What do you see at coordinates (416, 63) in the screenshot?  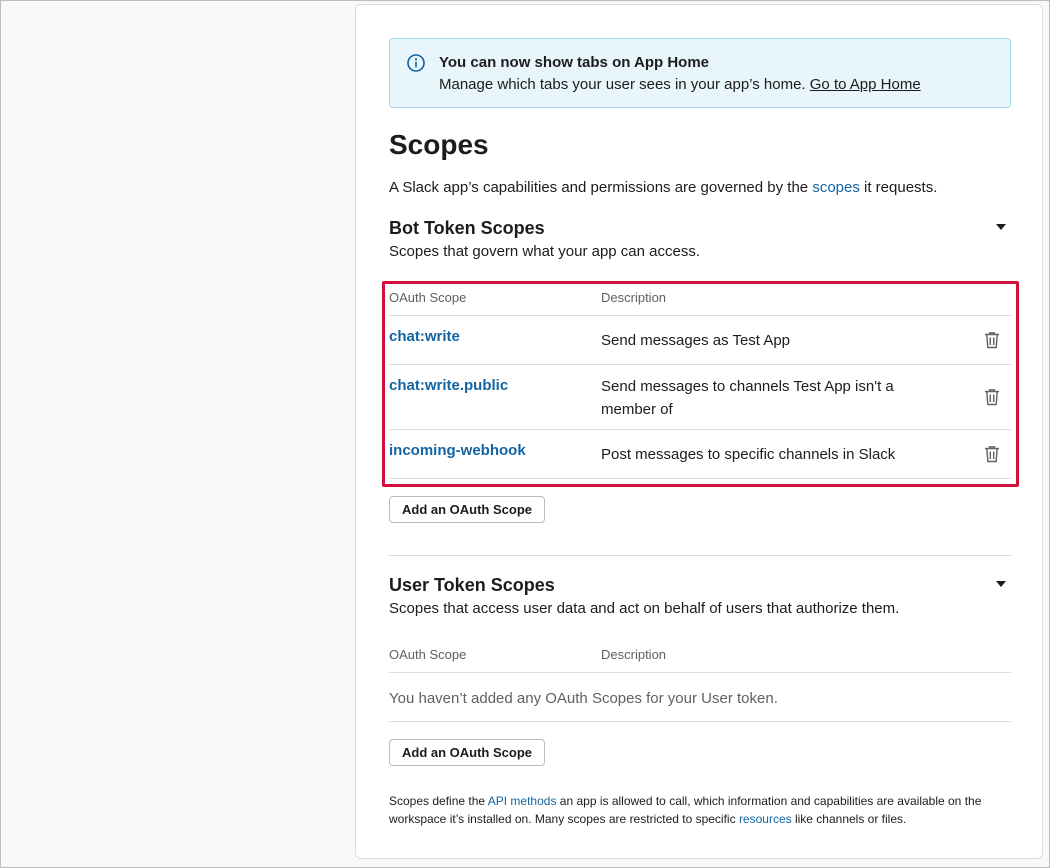 I see `info-circle-icon` at bounding box center [416, 63].